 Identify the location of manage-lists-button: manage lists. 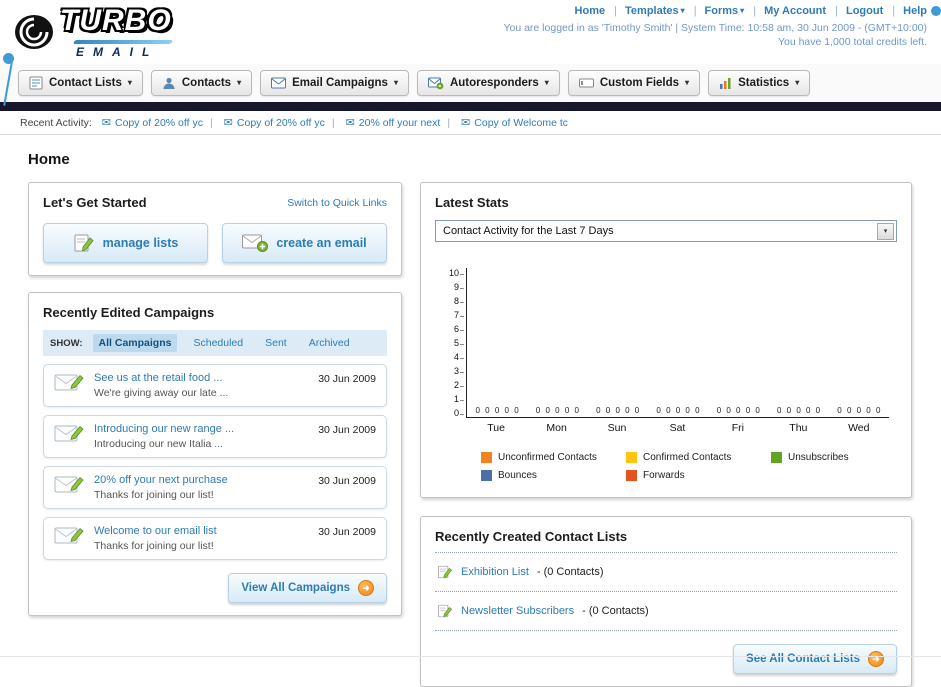
(125, 243).